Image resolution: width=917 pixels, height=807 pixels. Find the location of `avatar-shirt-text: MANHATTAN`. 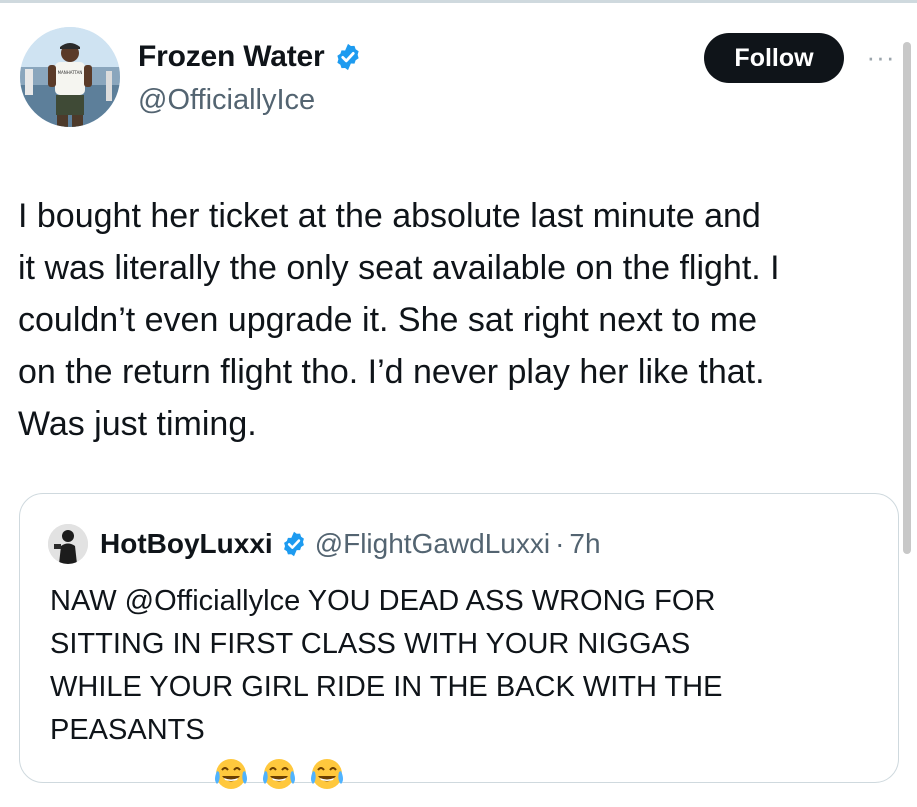

avatar-shirt-text: MANHATTAN is located at coordinates (70, 72).